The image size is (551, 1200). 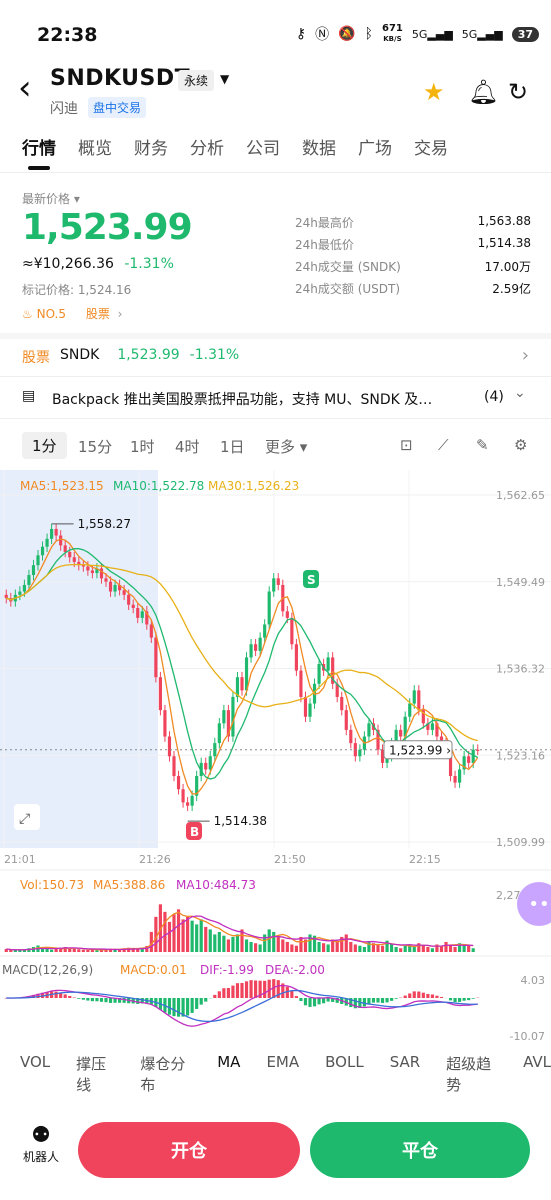 I want to click on indicator-settings-icon: ⊡, so click(x=406, y=445).